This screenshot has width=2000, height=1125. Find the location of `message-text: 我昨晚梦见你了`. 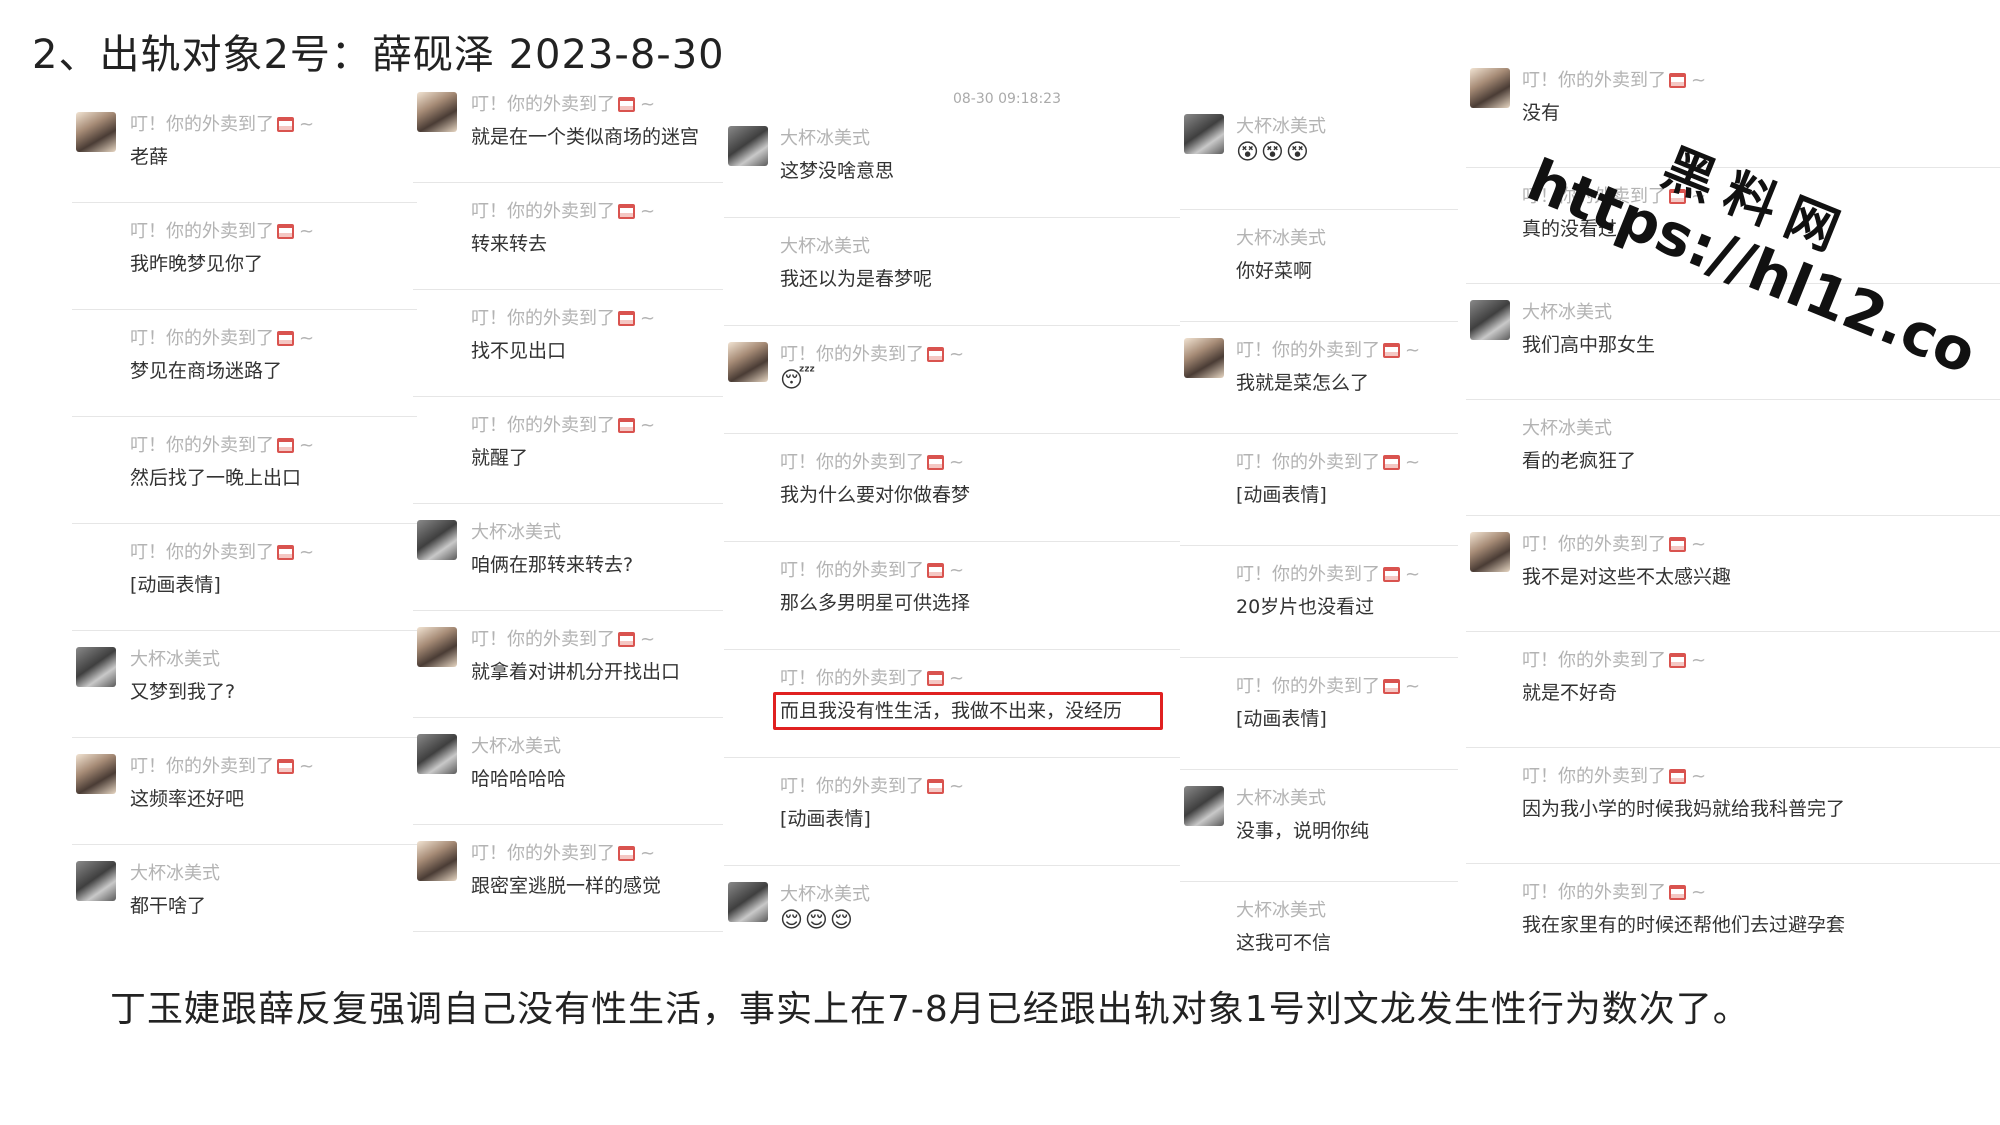

message-text: 我昨晚梦见你了 is located at coordinates (197, 264).